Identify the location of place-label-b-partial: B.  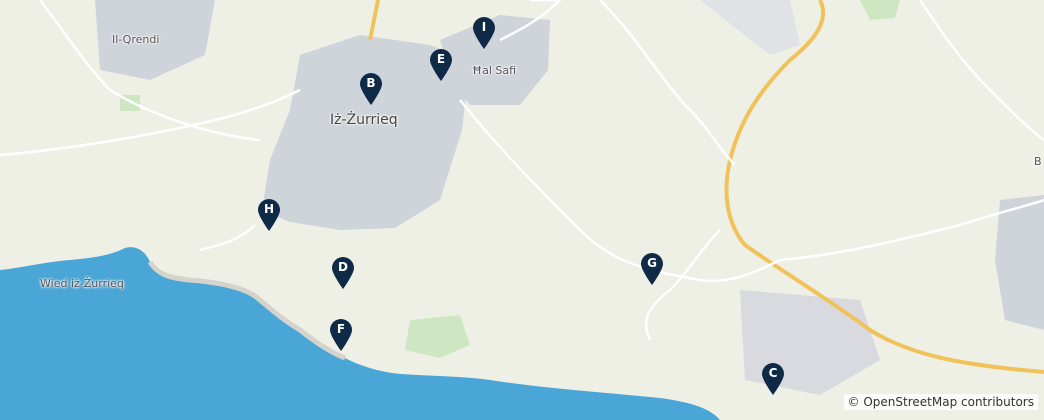
(1038, 161).